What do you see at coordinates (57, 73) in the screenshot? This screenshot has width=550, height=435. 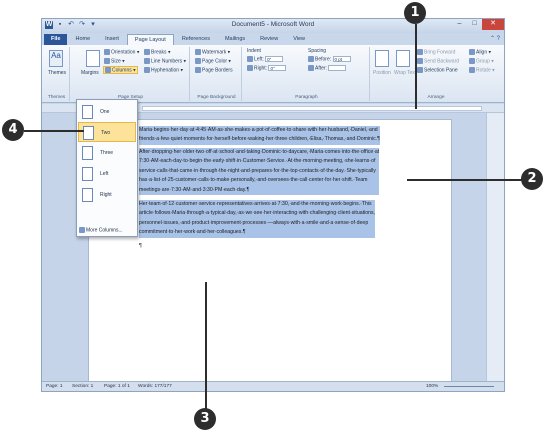 I see `themes-button: Themes` at bounding box center [57, 73].